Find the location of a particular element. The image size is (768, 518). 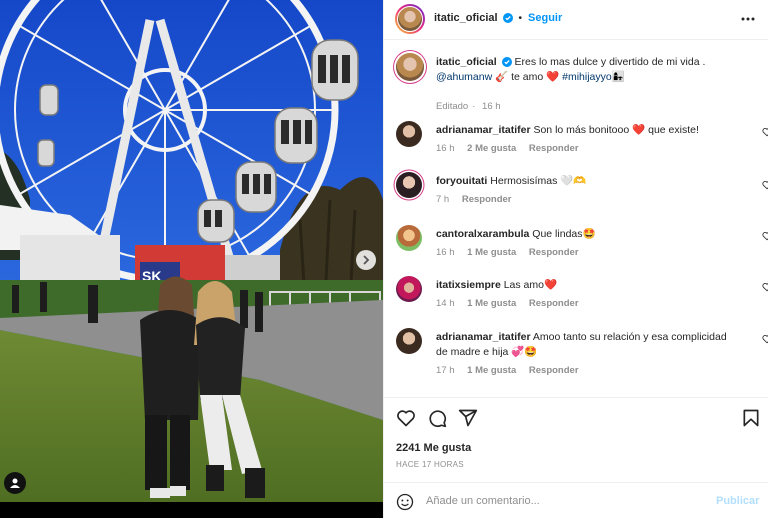

comment-text: foryouitati Hermosisímas 🤍🫶 is located at coordinates (586, 181).